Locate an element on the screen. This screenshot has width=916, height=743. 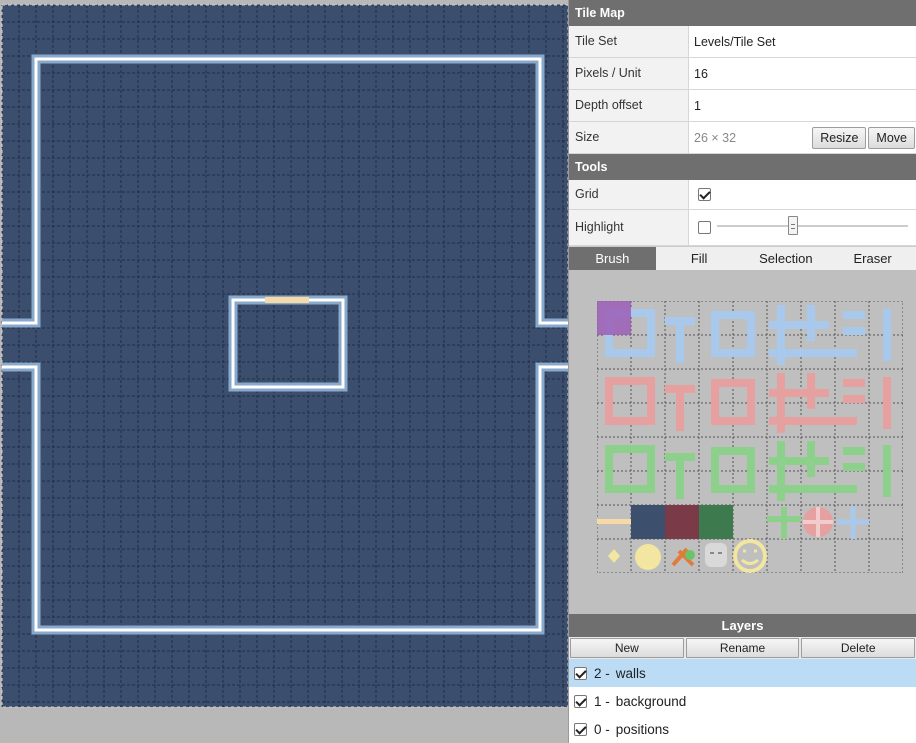
palette-blue-cross is located at coordinates (853, 522).